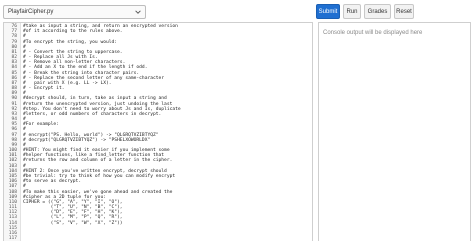  Describe the element at coordinates (31, 12) in the screenshot. I see `file-select-value: PlayfairCipher.py` at that location.